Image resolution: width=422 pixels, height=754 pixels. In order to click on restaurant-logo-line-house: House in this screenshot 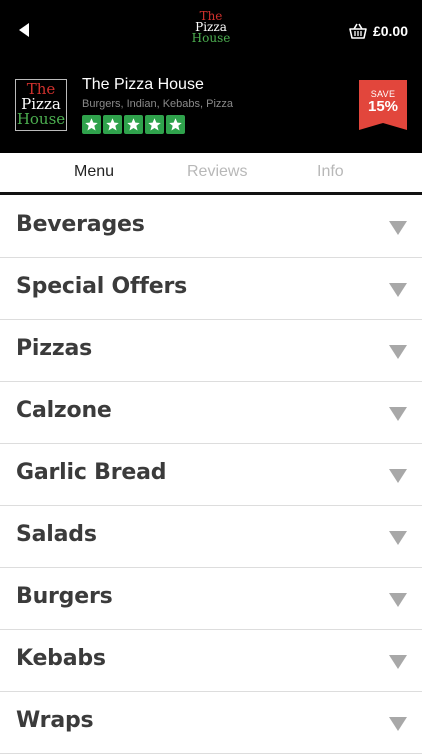, I will do `click(41, 119)`.